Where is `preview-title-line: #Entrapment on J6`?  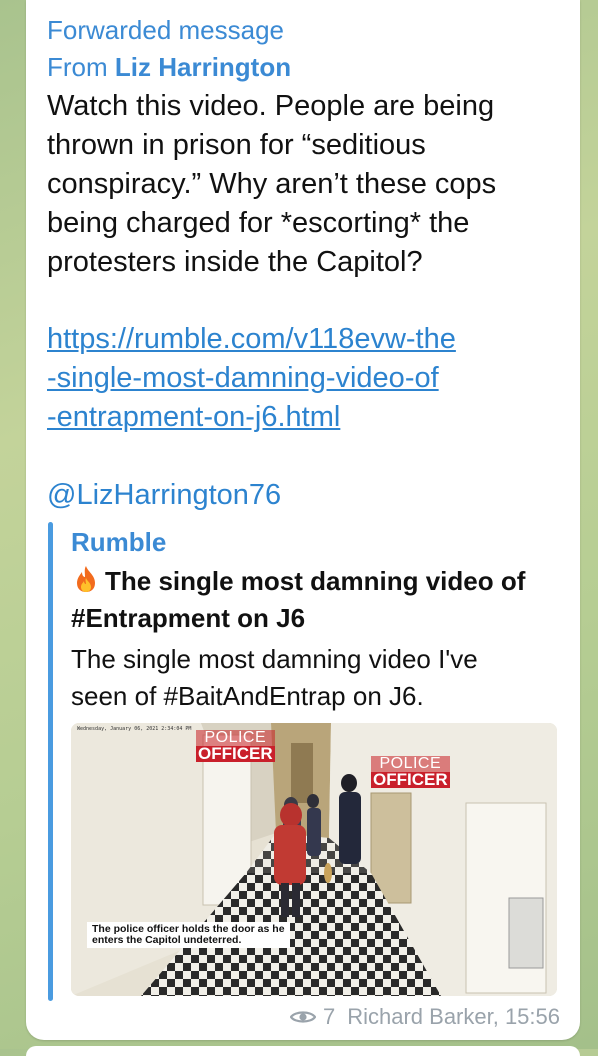 preview-title-line: #Entrapment on J6 is located at coordinates (188, 618).